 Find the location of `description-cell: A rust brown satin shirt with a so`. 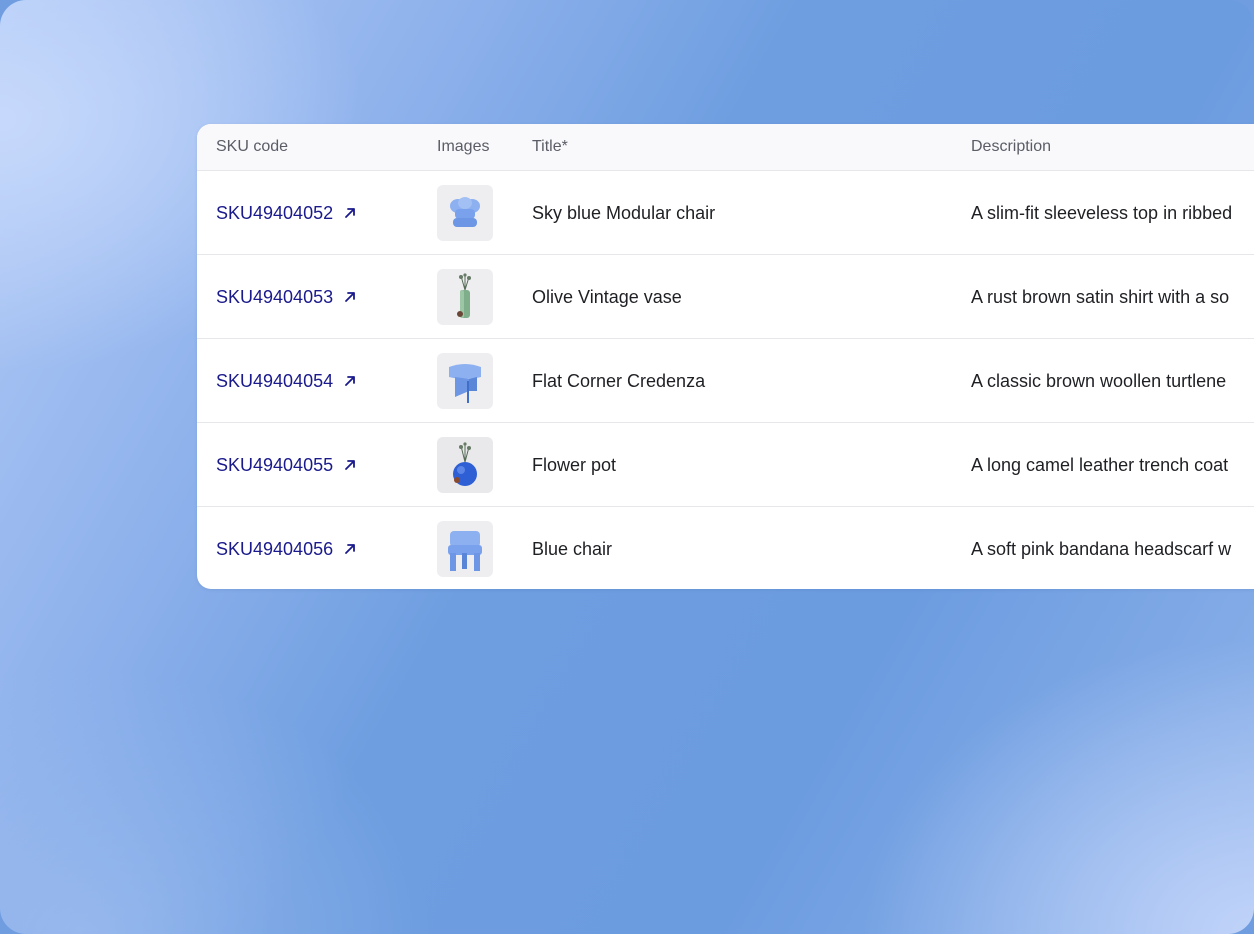

description-cell: A rust brown satin shirt with a so is located at coordinates (1100, 297).